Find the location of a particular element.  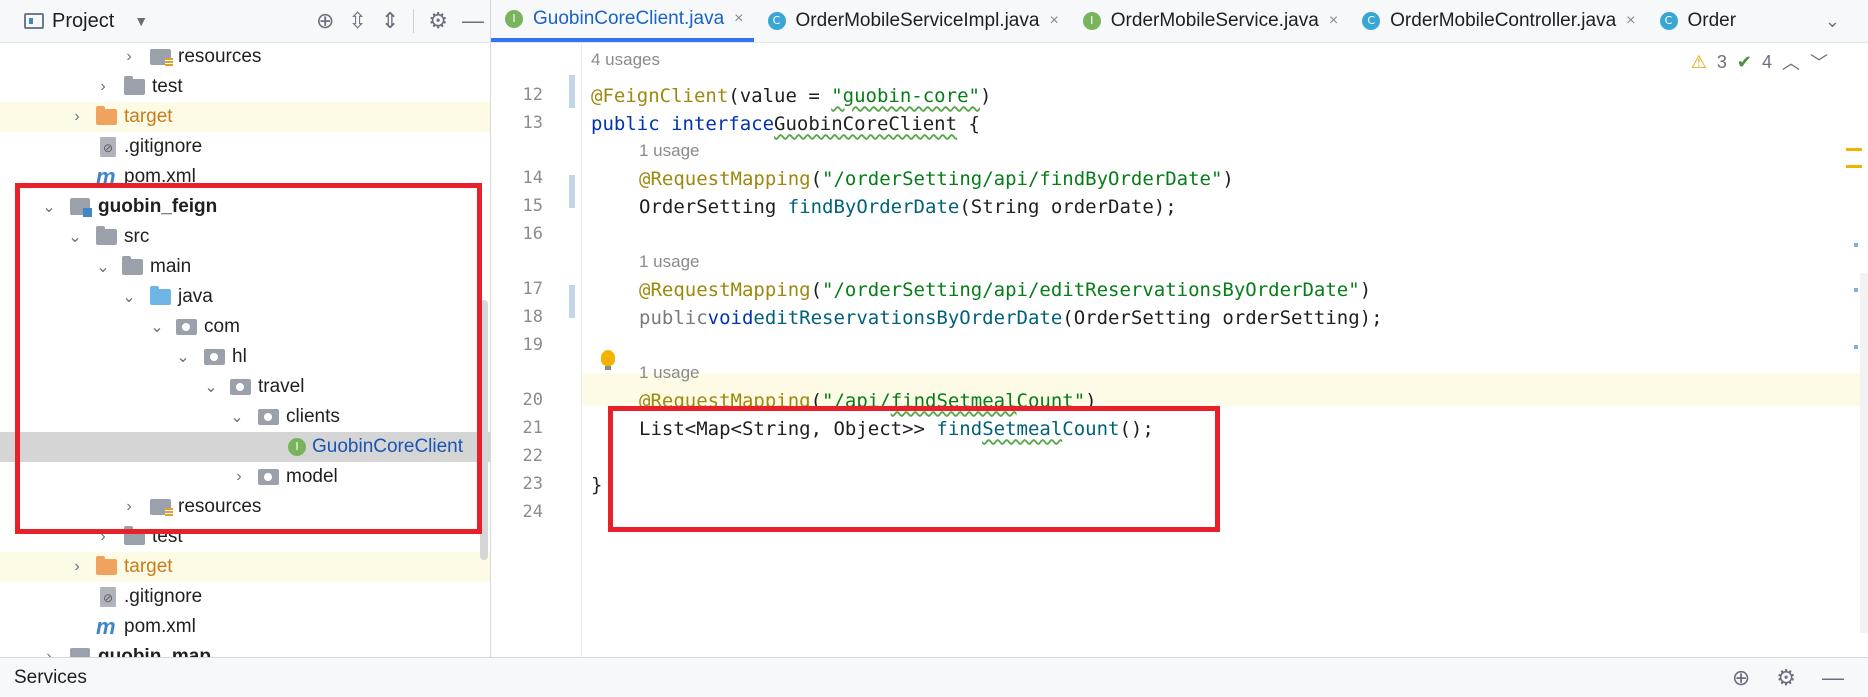

chevron-down-icon: ⌄ is located at coordinates (1832, 21).